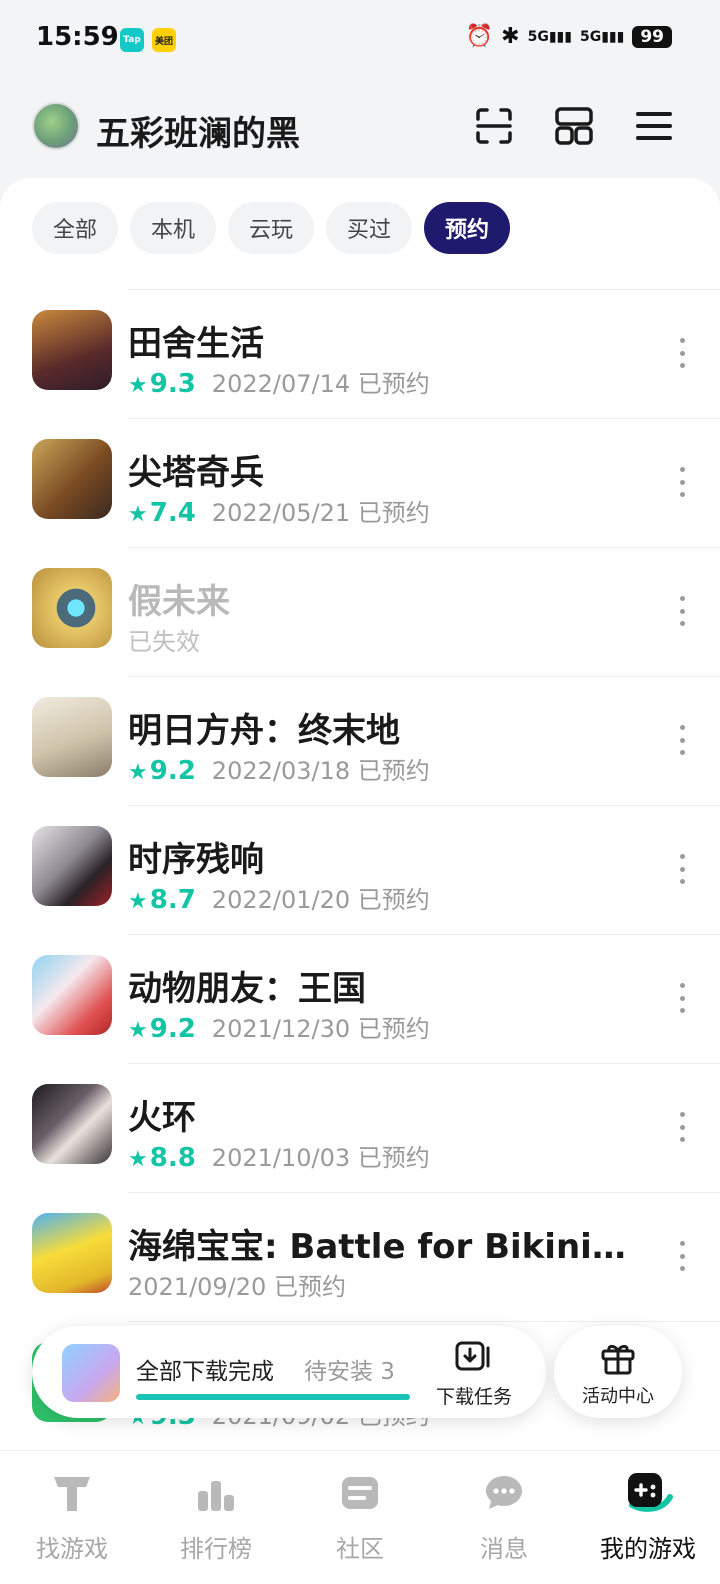  I want to click on list-item: 时序残响 ★ 8.7 2022/01/20 已预约, so click(376, 869).